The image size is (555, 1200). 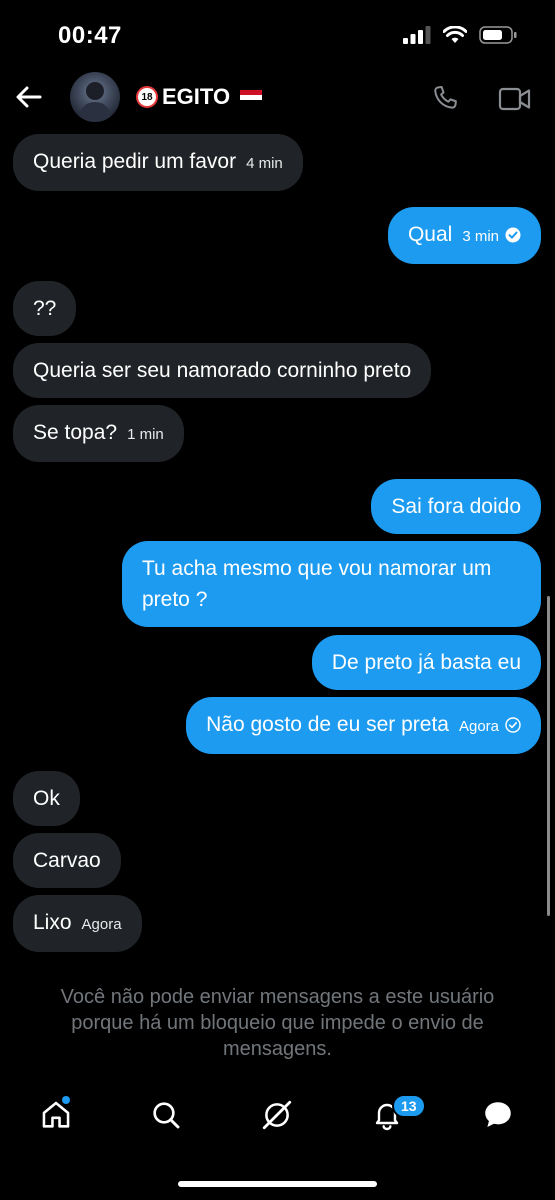 What do you see at coordinates (29, 97) in the screenshot?
I see `back-arrow-icon` at bounding box center [29, 97].